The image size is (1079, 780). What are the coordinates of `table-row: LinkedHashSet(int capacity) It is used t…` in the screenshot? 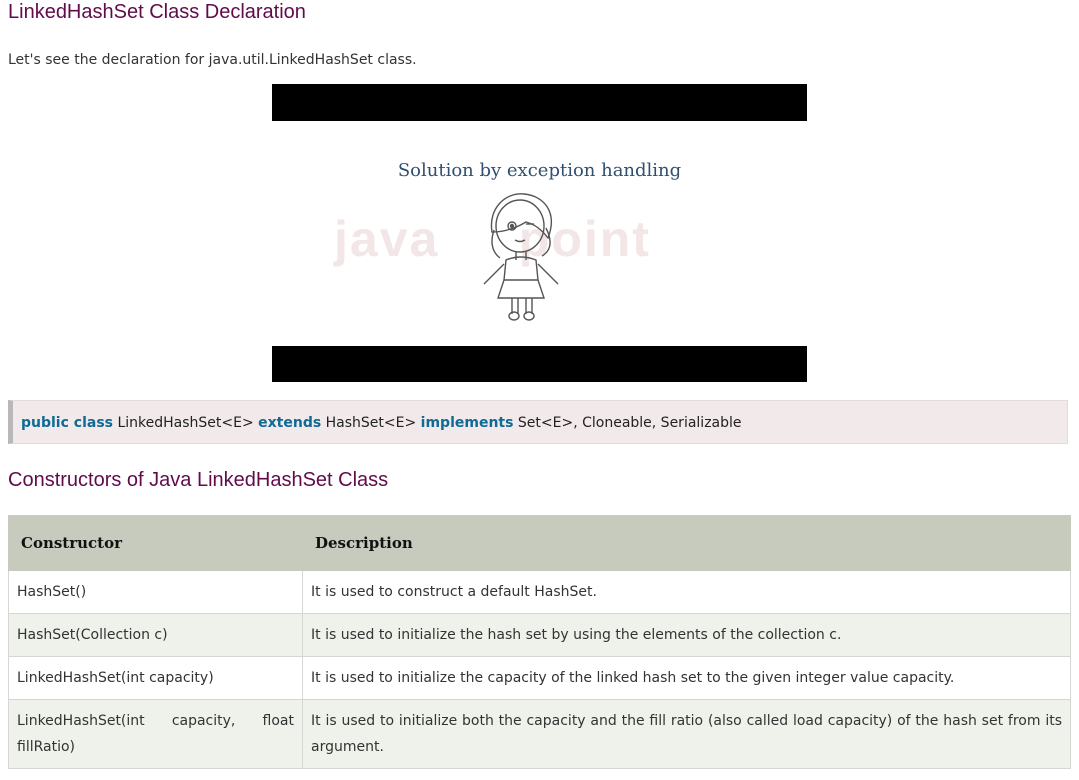 It's located at (539, 678).